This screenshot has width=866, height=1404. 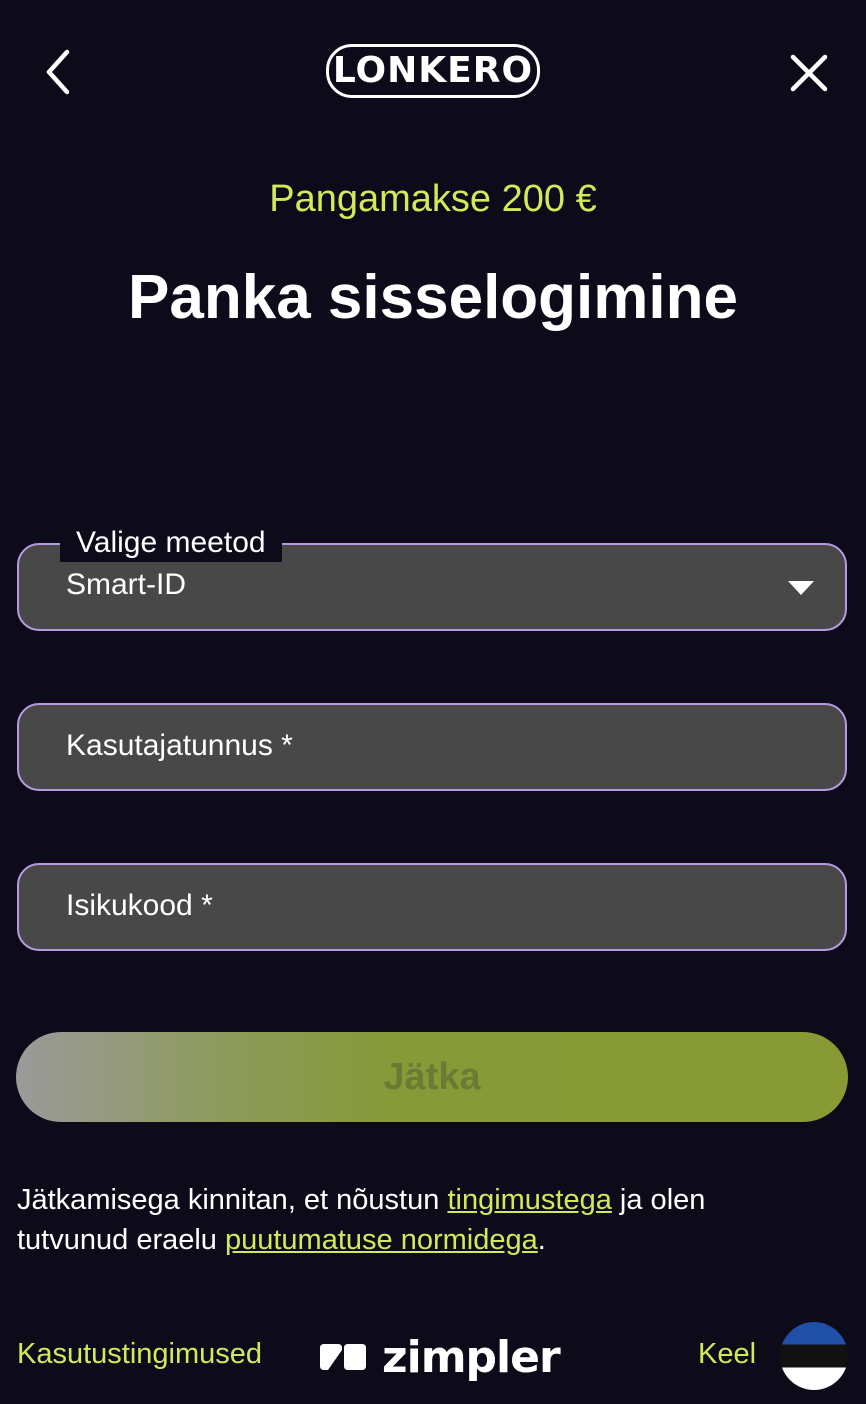 What do you see at coordinates (801, 588) in the screenshot?
I see `caret-down-icon` at bounding box center [801, 588].